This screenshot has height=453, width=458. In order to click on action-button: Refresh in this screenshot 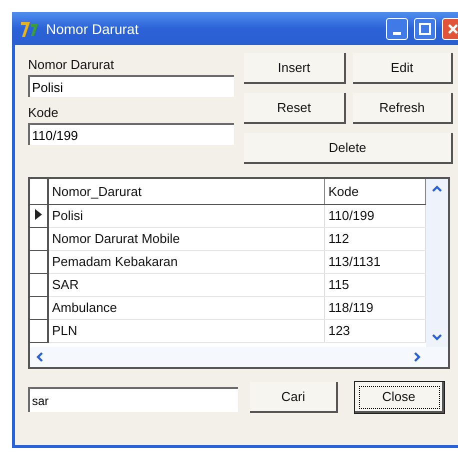, I will do `click(403, 108)`.